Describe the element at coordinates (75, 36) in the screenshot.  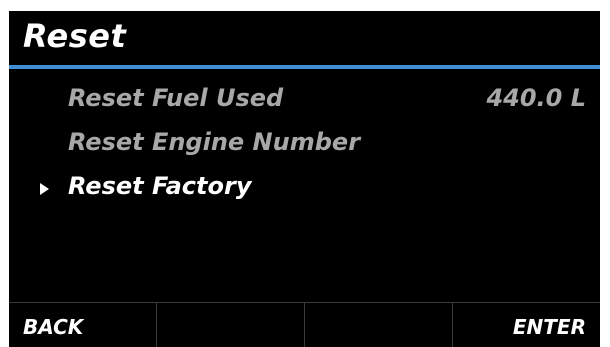
I see `page-title: Reset` at that location.